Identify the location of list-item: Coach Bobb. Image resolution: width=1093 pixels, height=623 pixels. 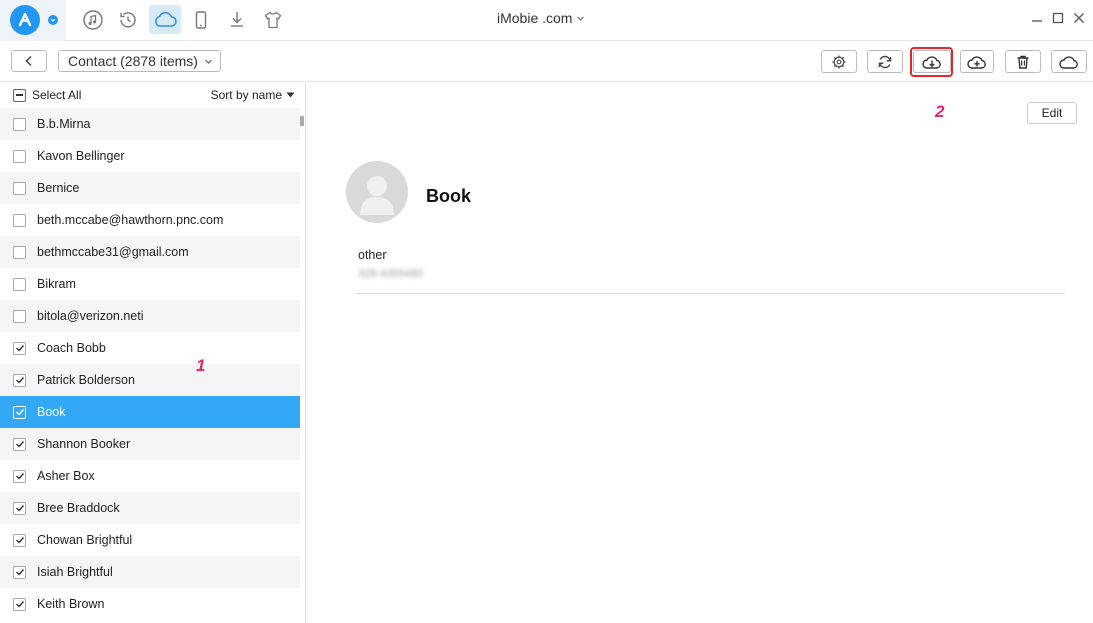
(150, 348).